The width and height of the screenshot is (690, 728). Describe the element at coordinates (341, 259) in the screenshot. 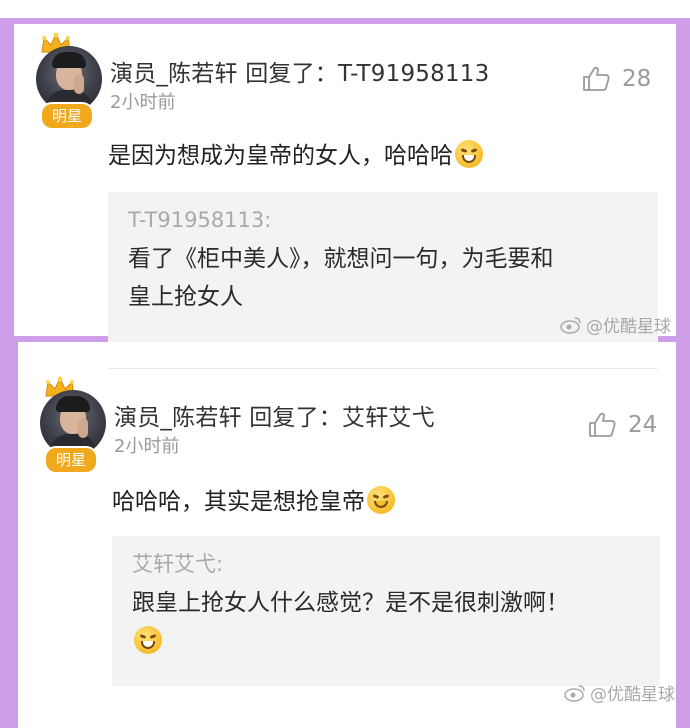

I see `quote-text-line-1: 看了《柜中美人》，就想问一句，为毛要和` at that location.